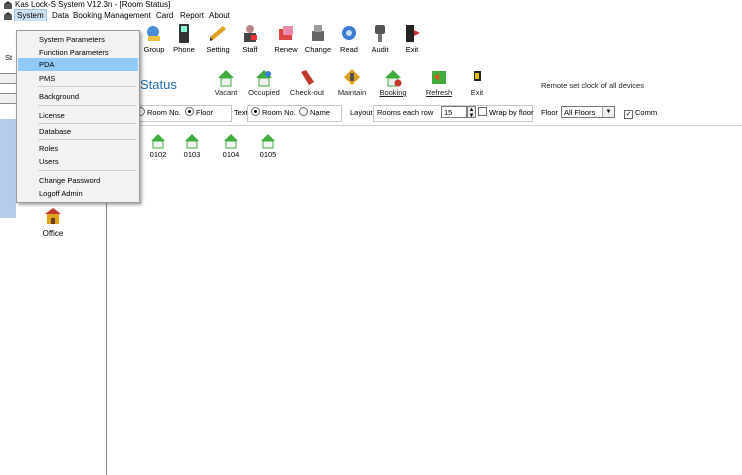  I want to click on comm-checkbox: ✓ Comm, so click(640, 113).